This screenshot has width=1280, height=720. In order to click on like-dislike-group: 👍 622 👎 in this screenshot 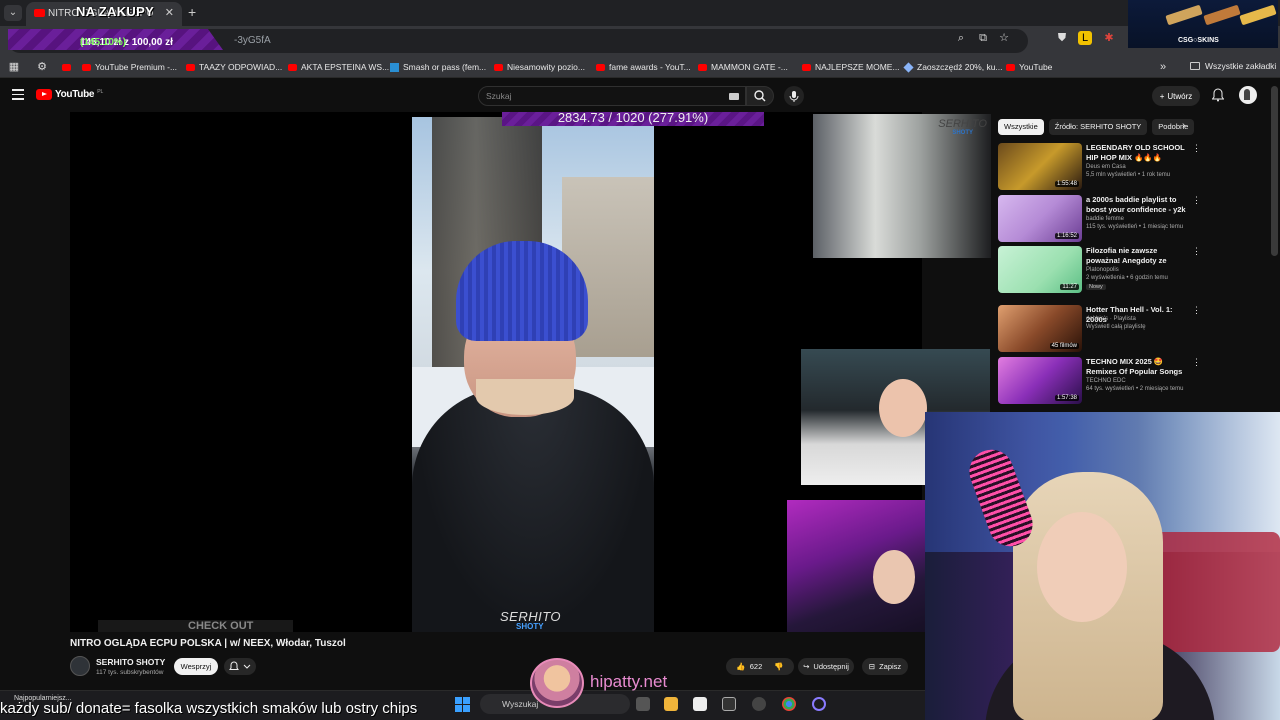, I will do `click(760, 666)`.